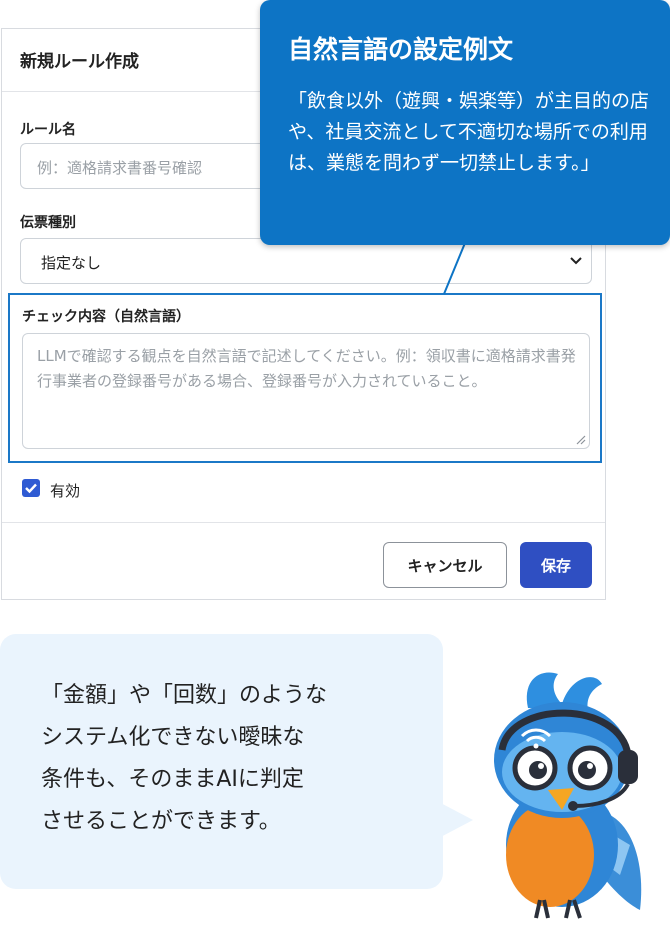  What do you see at coordinates (172, 779) in the screenshot?
I see `bubble-line: 条件も、そのままAIに判定` at bounding box center [172, 779].